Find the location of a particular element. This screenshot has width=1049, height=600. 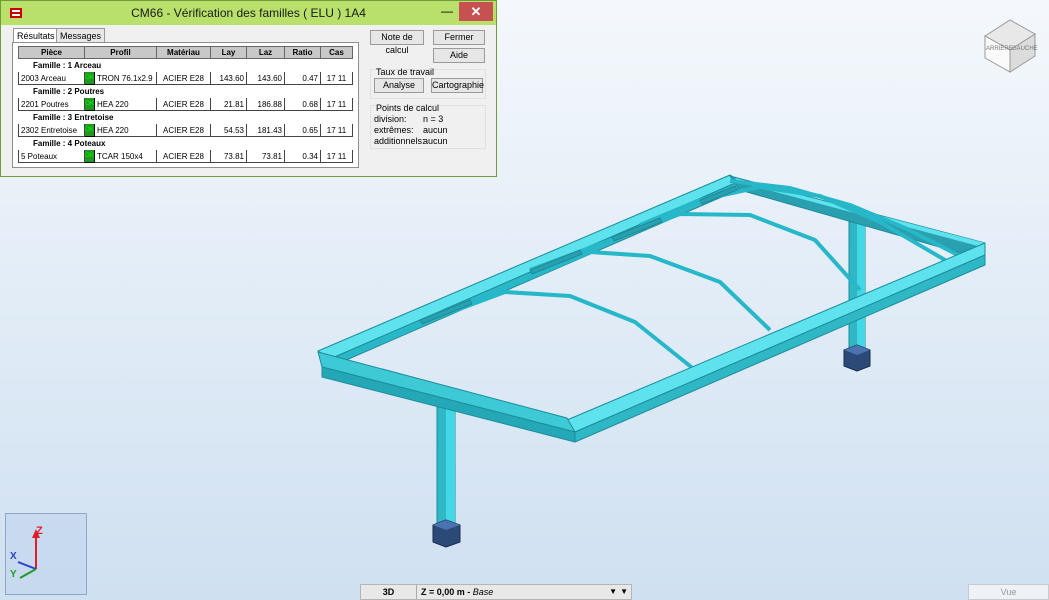

cell-ratio: 0.65 is located at coordinates (302, 130).